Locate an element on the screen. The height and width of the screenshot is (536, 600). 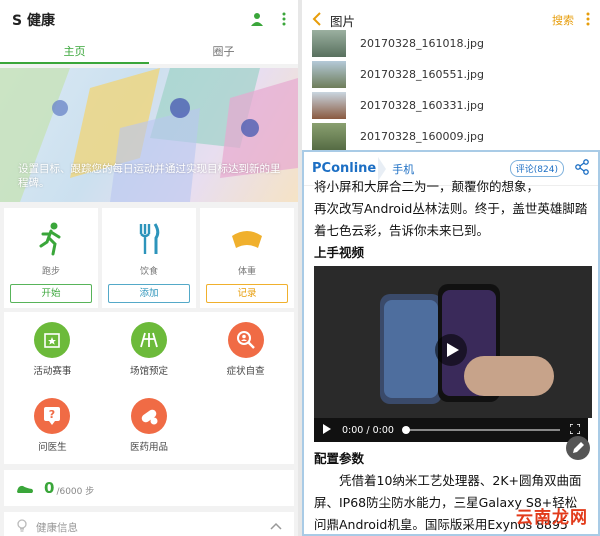
video-progress-slider is located at coordinates (480, 430).